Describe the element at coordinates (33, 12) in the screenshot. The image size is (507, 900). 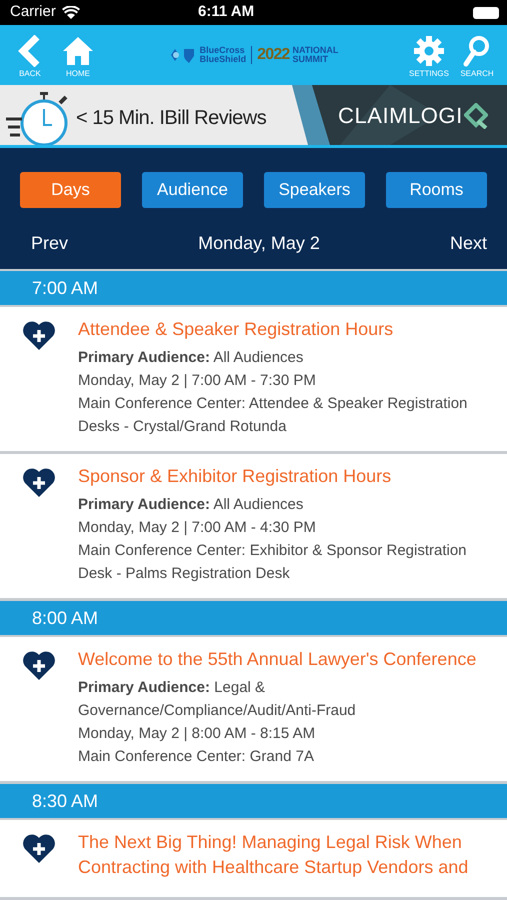
I see `carrier-label: Carrier` at that location.